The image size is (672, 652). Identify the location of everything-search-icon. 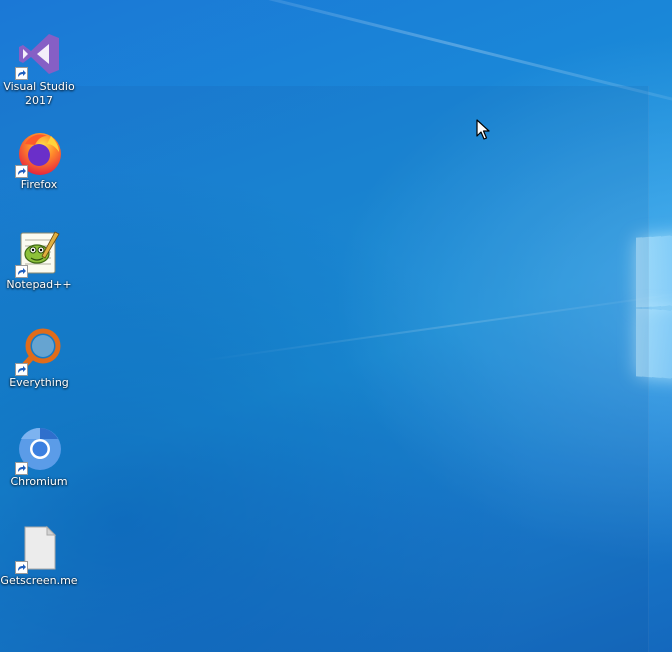
(39, 351).